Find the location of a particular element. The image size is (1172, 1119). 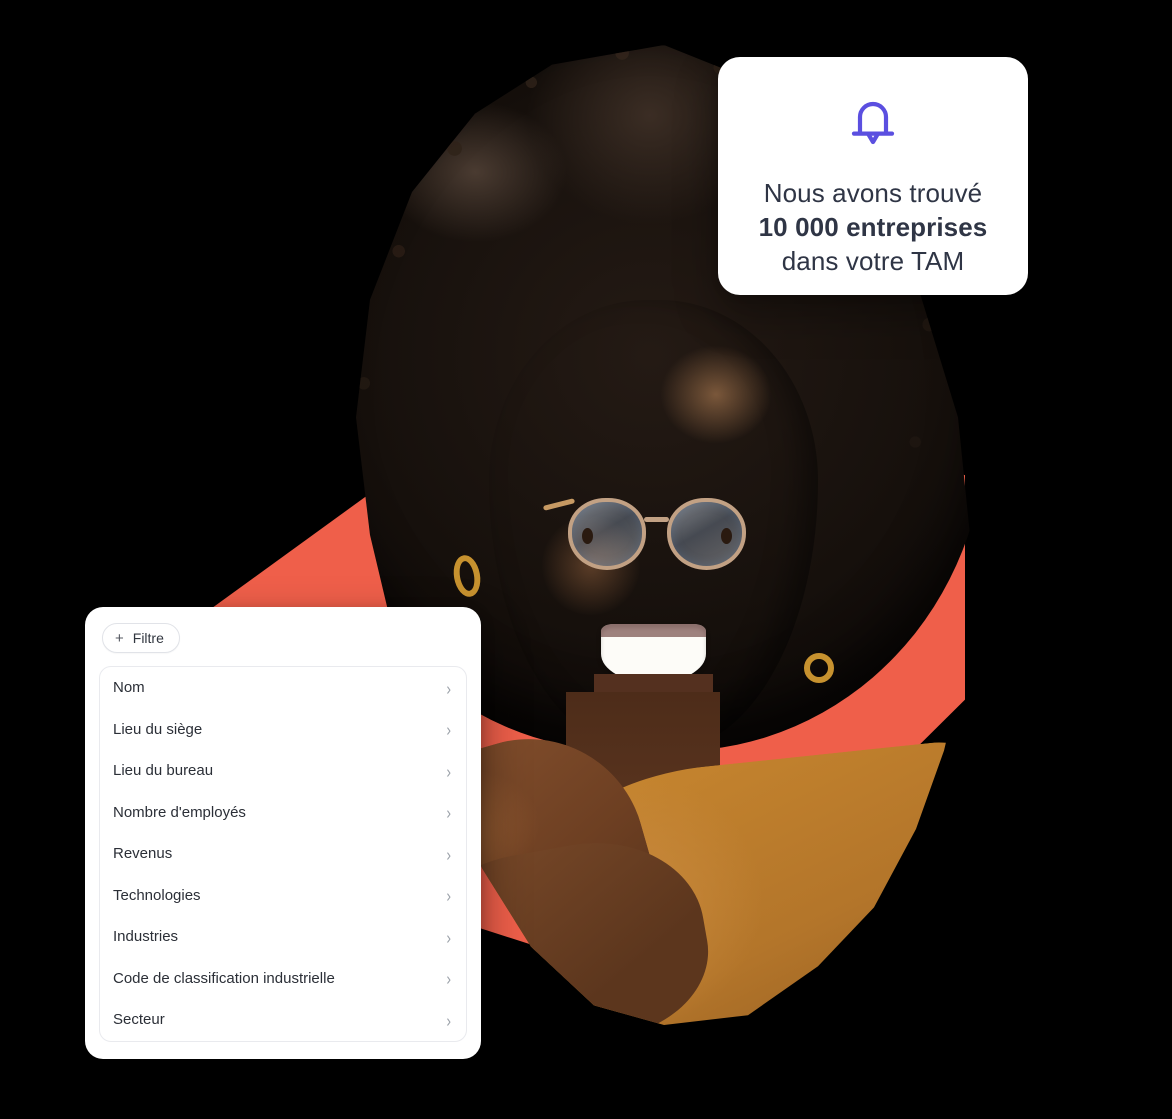

filter-row-label: Industries is located at coordinates (146, 937).